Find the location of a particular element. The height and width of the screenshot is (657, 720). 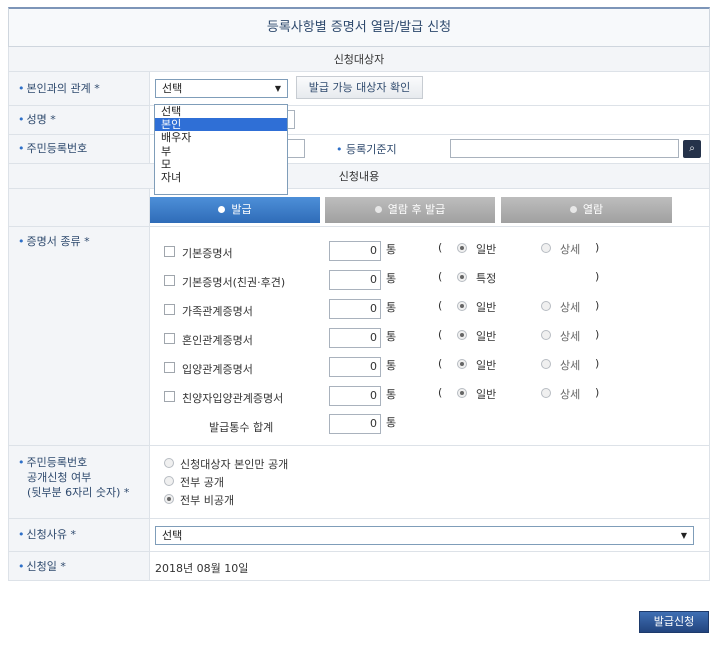

date-row: • 신청일 * 2018년 08월 10일 is located at coordinates (359, 566).